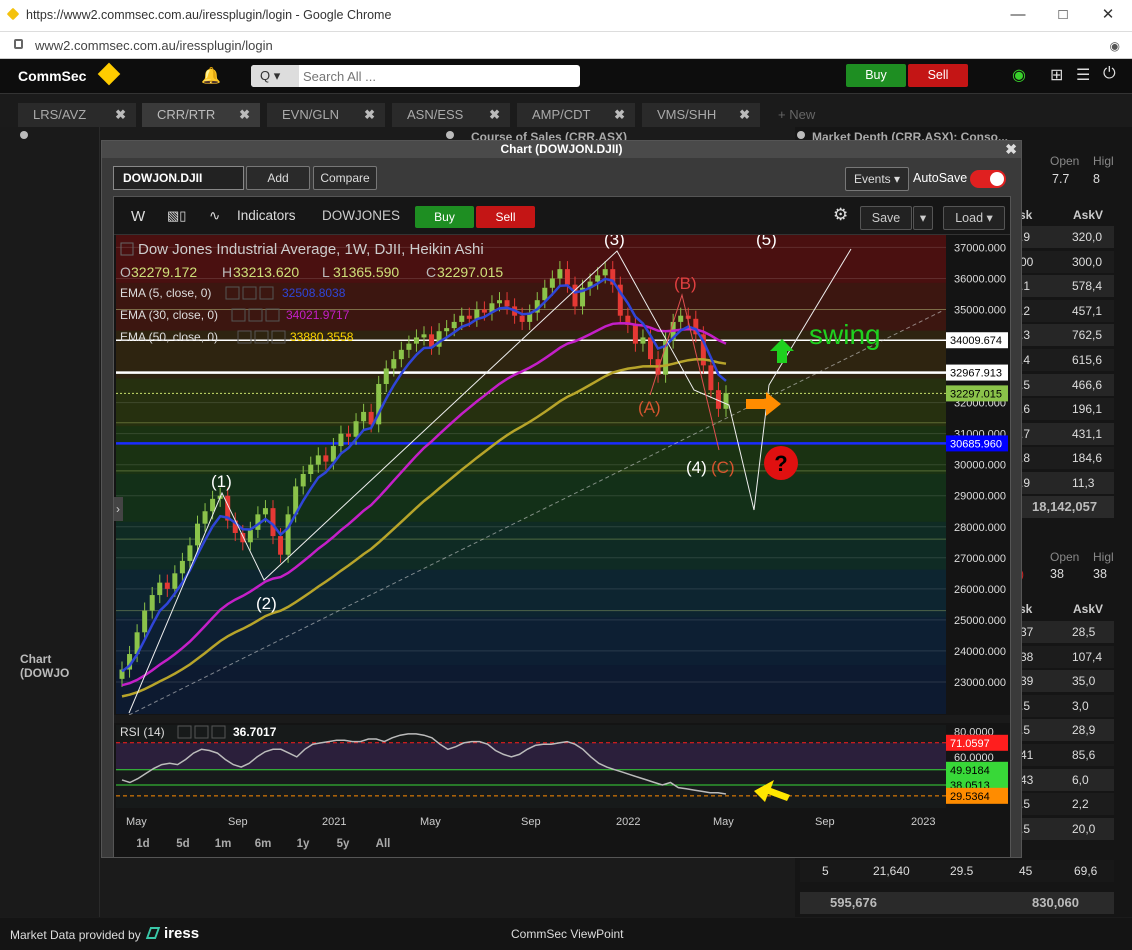 The image size is (1132, 950). What do you see at coordinates (825, 871) in the screenshot?
I see `md-last-a: 5` at bounding box center [825, 871].